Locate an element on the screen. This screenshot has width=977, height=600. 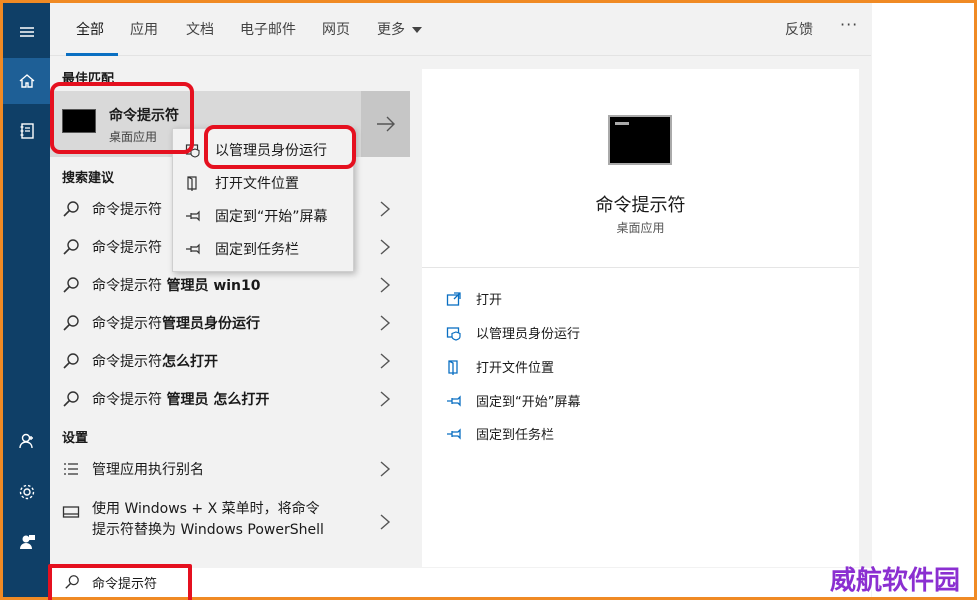
menu-item-open-file-location: 打开文件位置 is located at coordinates (263, 182).